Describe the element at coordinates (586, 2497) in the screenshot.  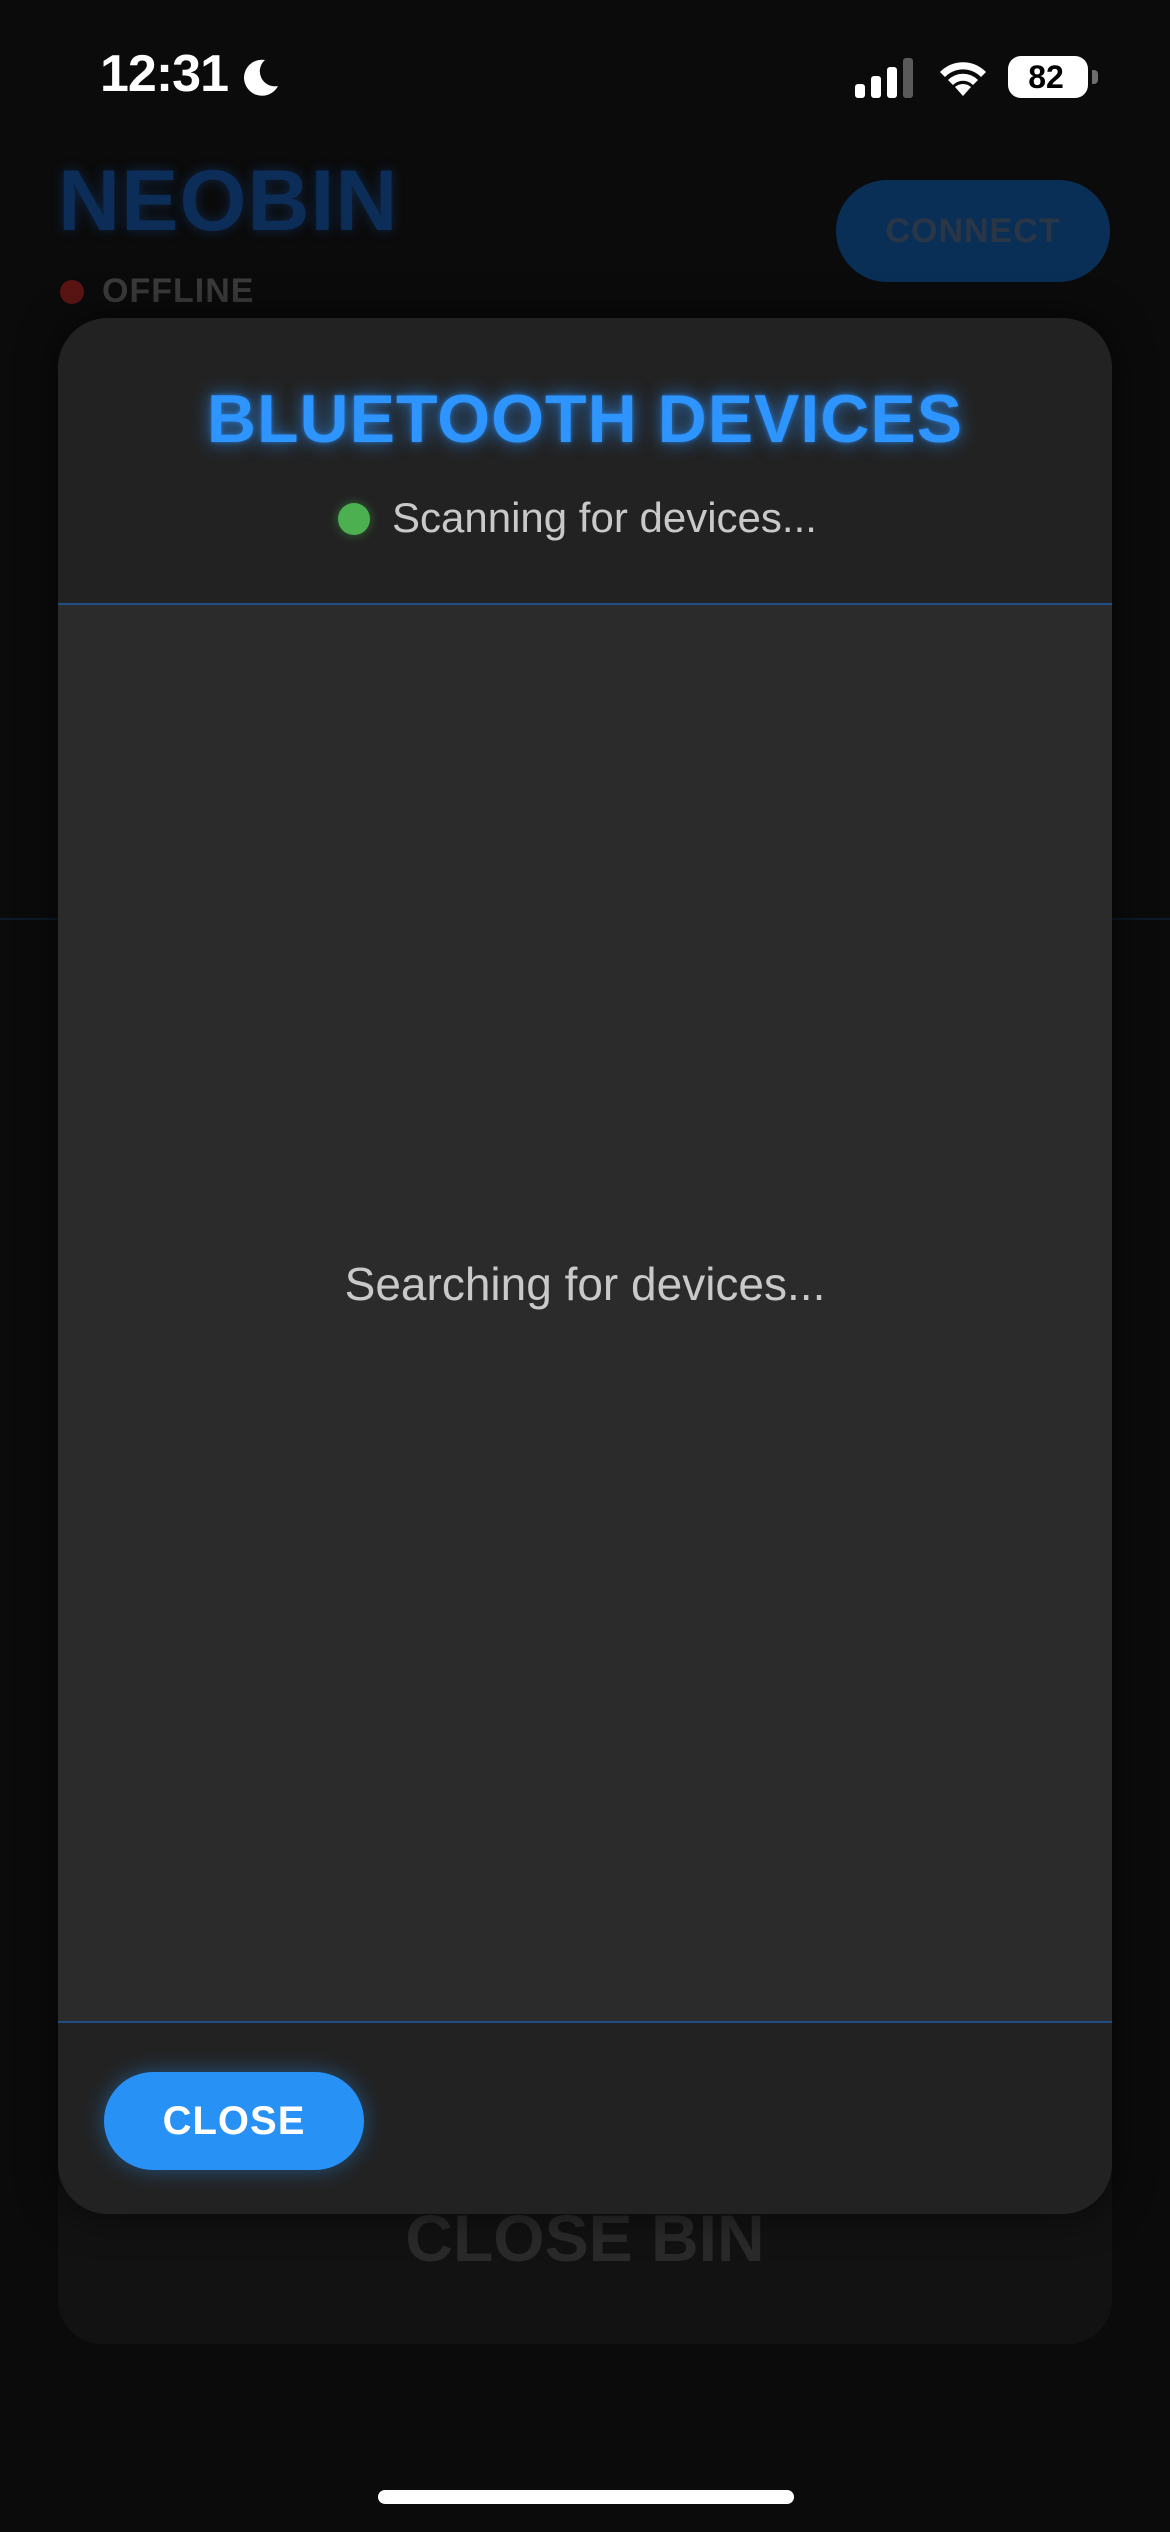
I see `home-indicator` at that location.